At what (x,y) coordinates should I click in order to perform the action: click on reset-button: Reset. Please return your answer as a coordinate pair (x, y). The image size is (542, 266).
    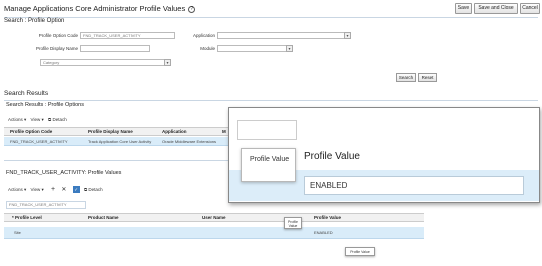
    Looking at the image, I should click on (427, 77).